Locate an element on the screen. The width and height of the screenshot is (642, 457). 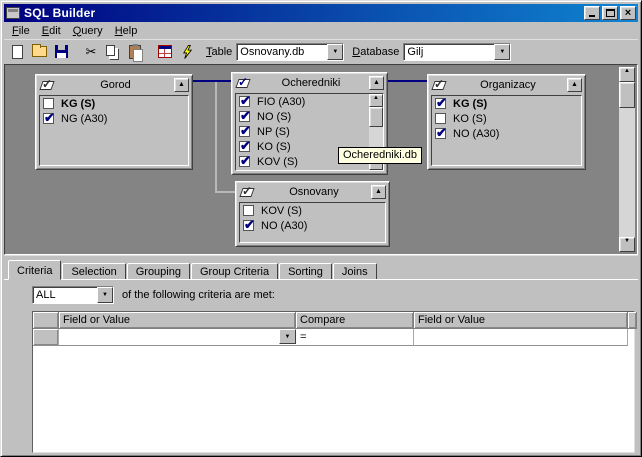
tooltip: Ocheredniki.db is located at coordinates (380, 155).